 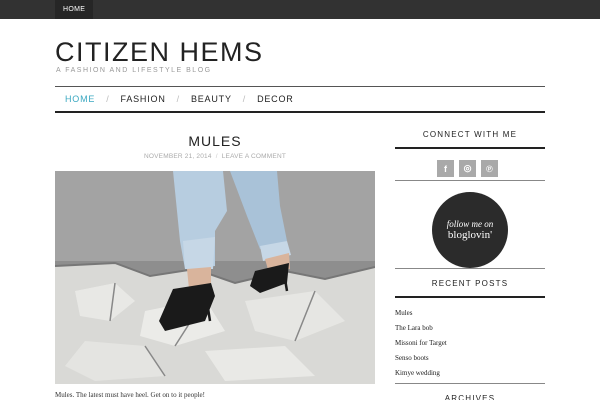 I want to click on connect-widget-title: CONNECT WITH ME, so click(x=470, y=134).